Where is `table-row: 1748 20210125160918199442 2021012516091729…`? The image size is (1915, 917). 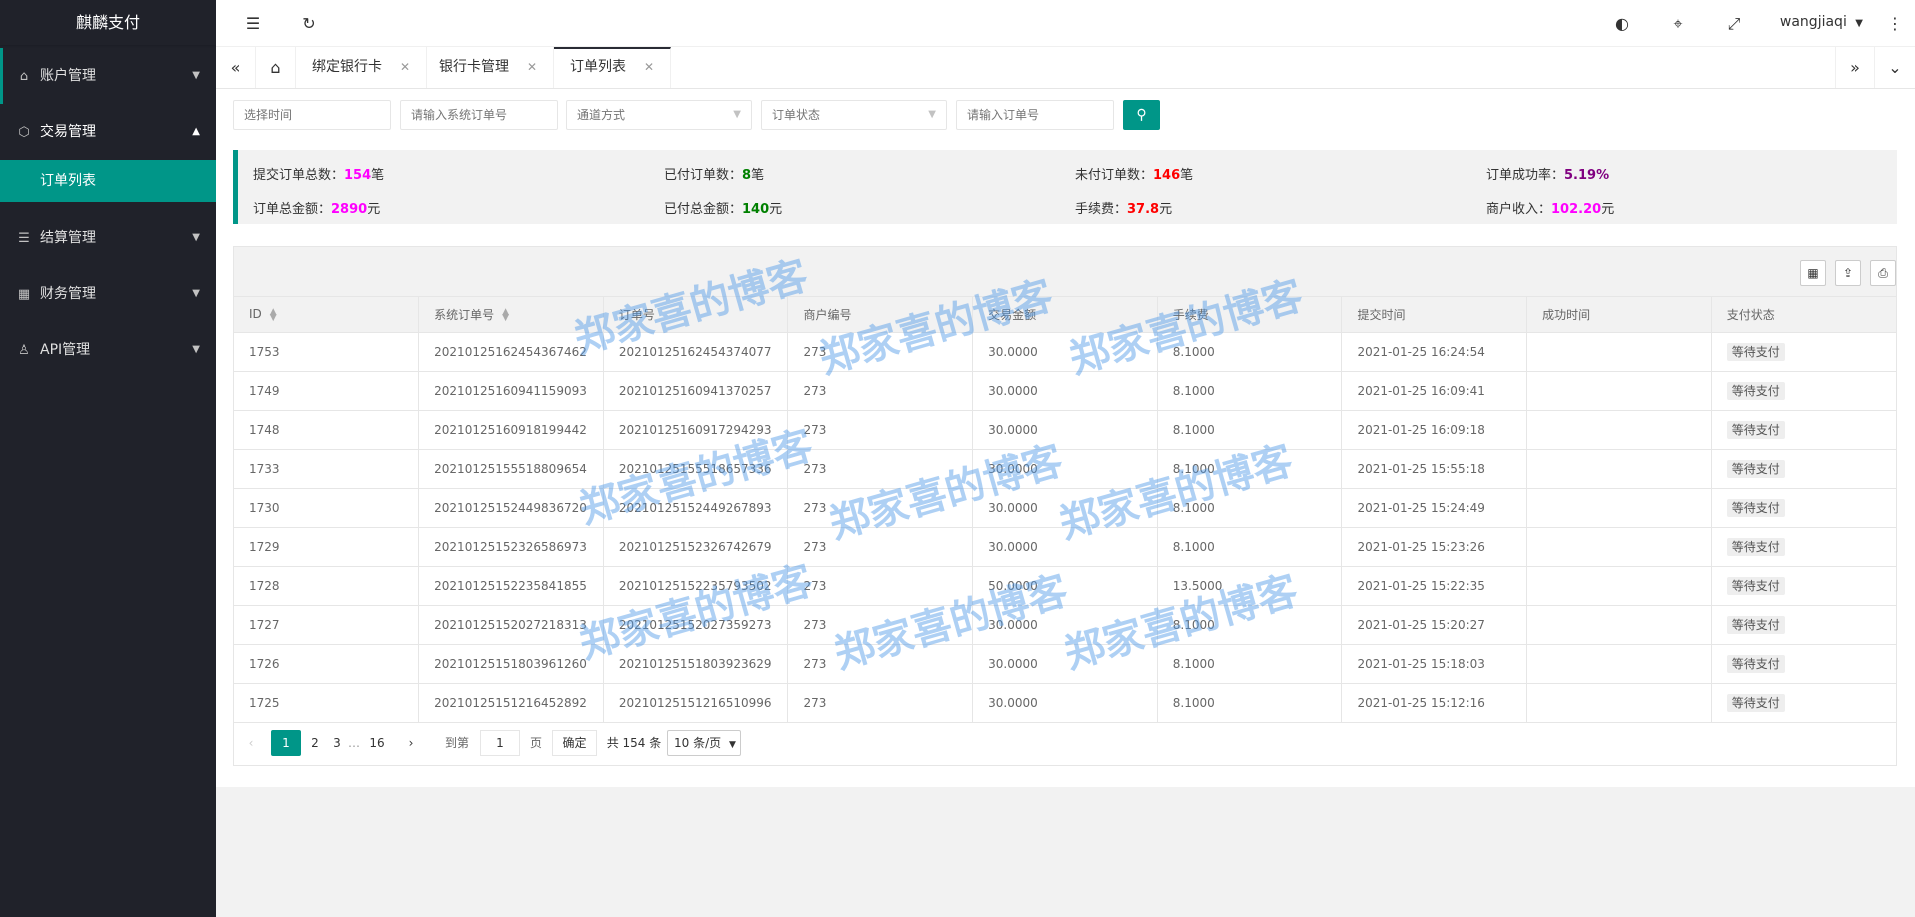
table-row: 1748 20210125160918199442 2021012516091729… is located at coordinates (1065, 430).